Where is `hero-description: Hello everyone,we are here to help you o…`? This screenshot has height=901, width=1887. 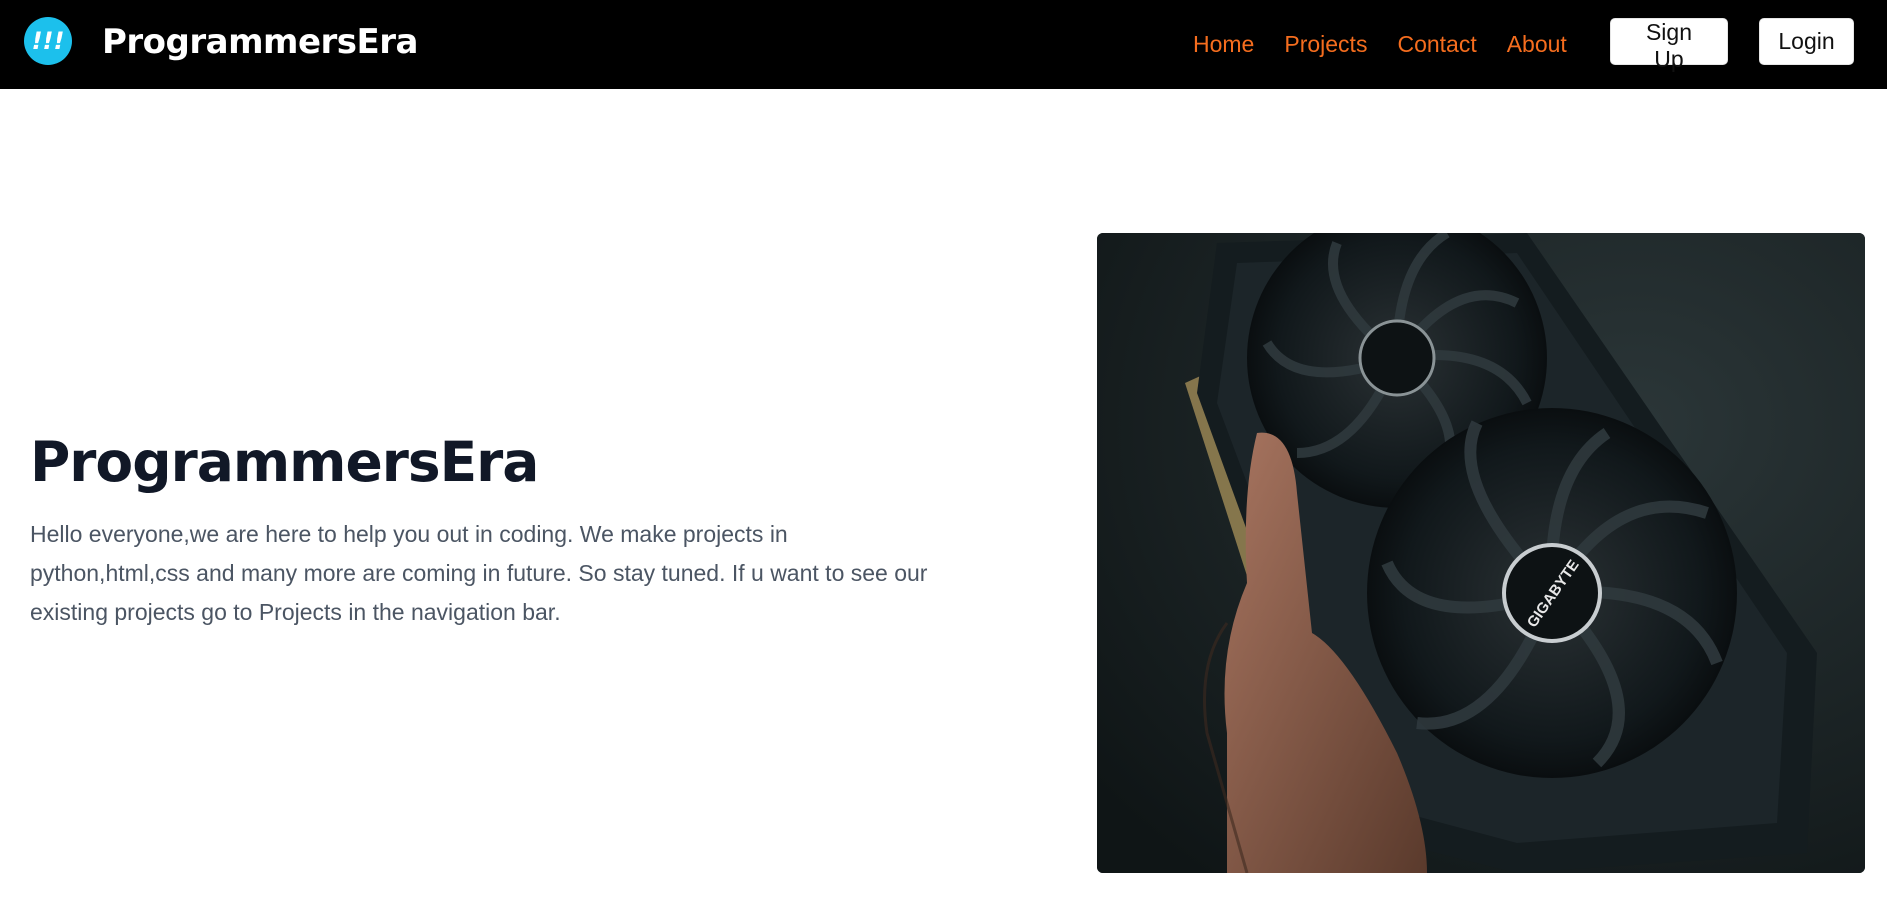
hero-description: Hello everyone,we are here to help you o… is located at coordinates (479, 573).